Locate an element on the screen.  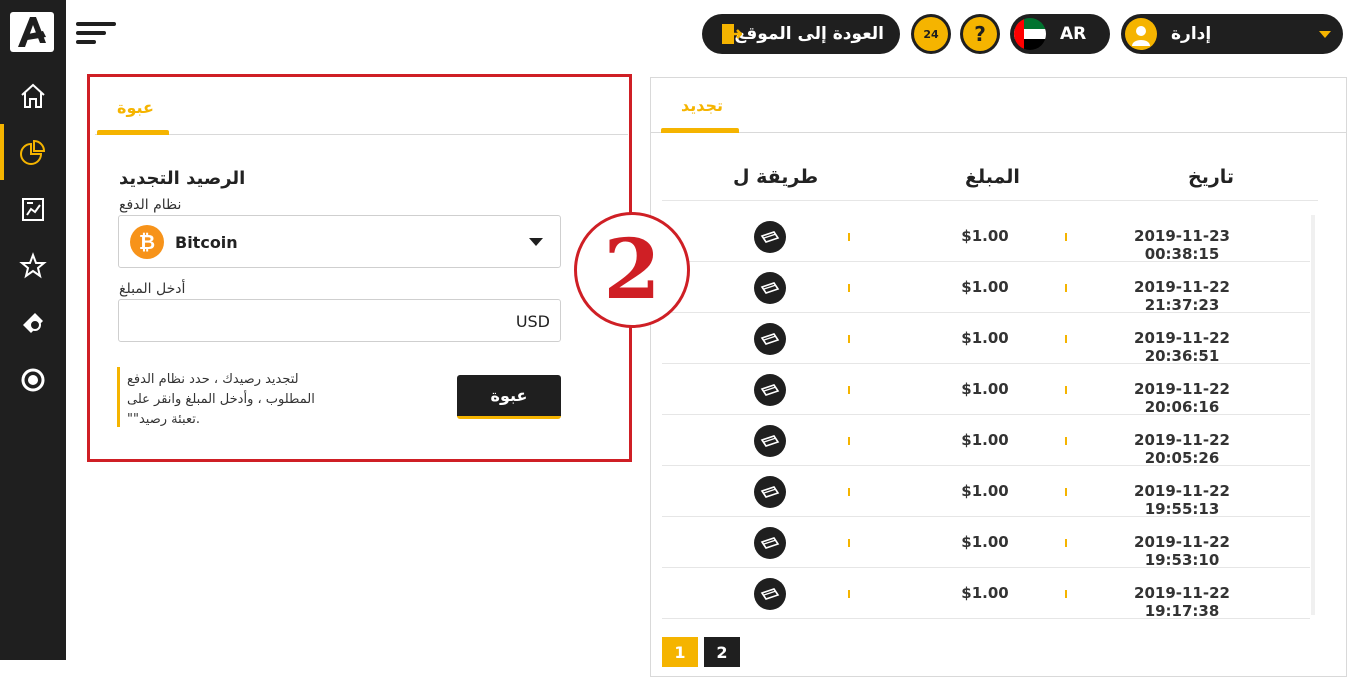
back-to-site-button: العودة إلى الموقع is located at coordinates (801, 34).